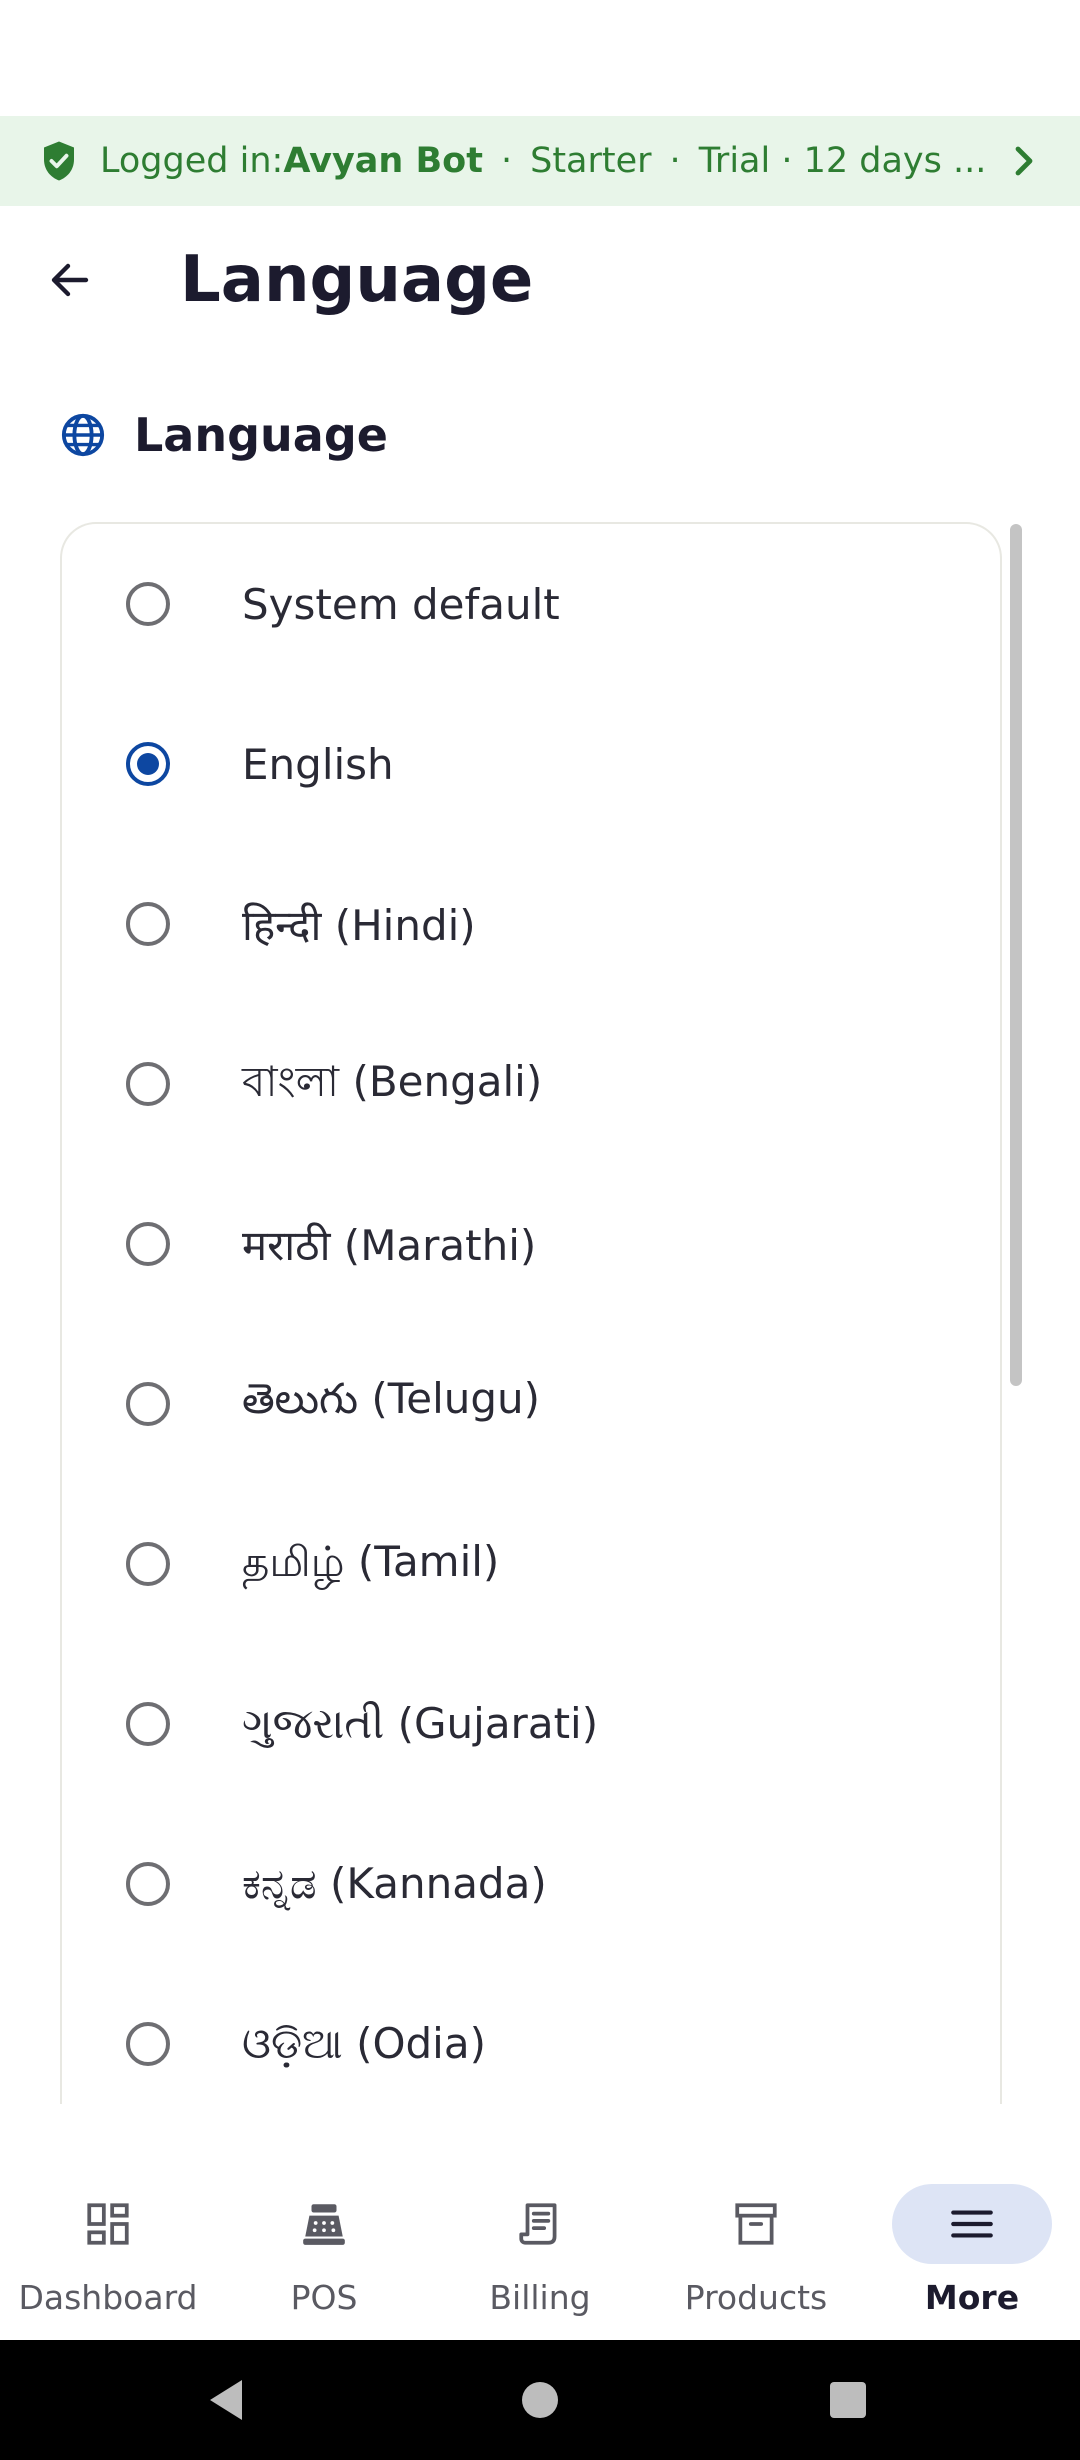  I want to click on bottom-navigation: Dashboard POS Billing Products More, so click(540, 2245).